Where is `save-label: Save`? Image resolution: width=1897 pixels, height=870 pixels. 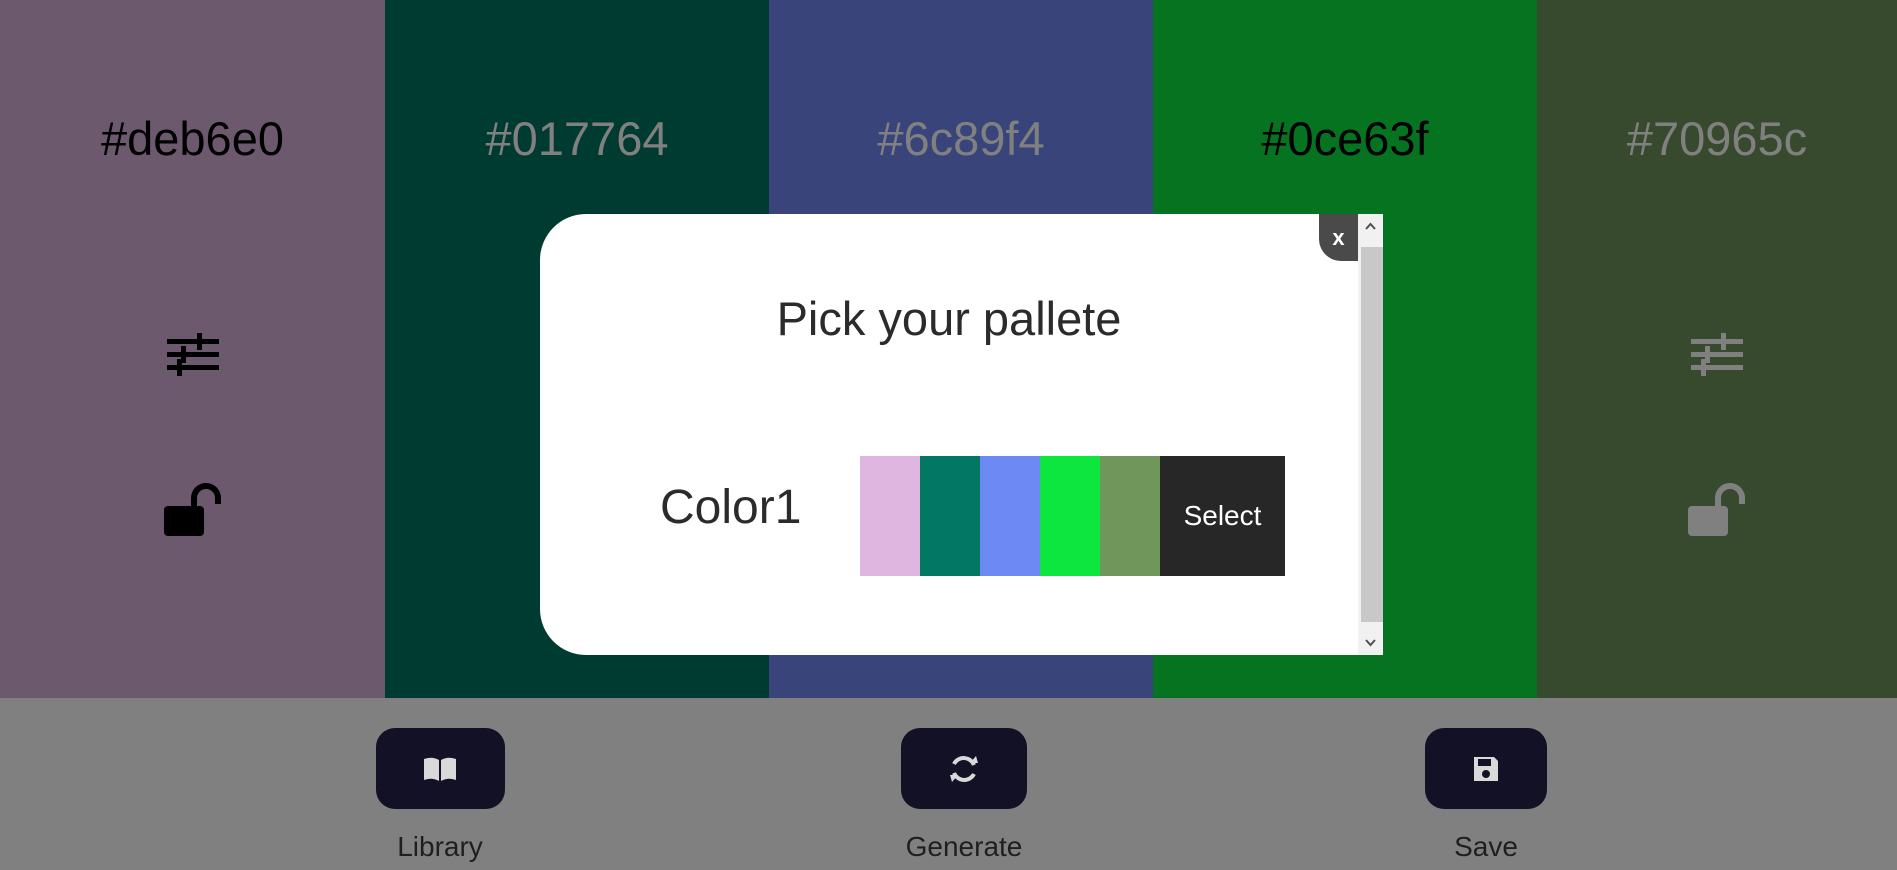
save-label: Save is located at coordinates (1486, 846).